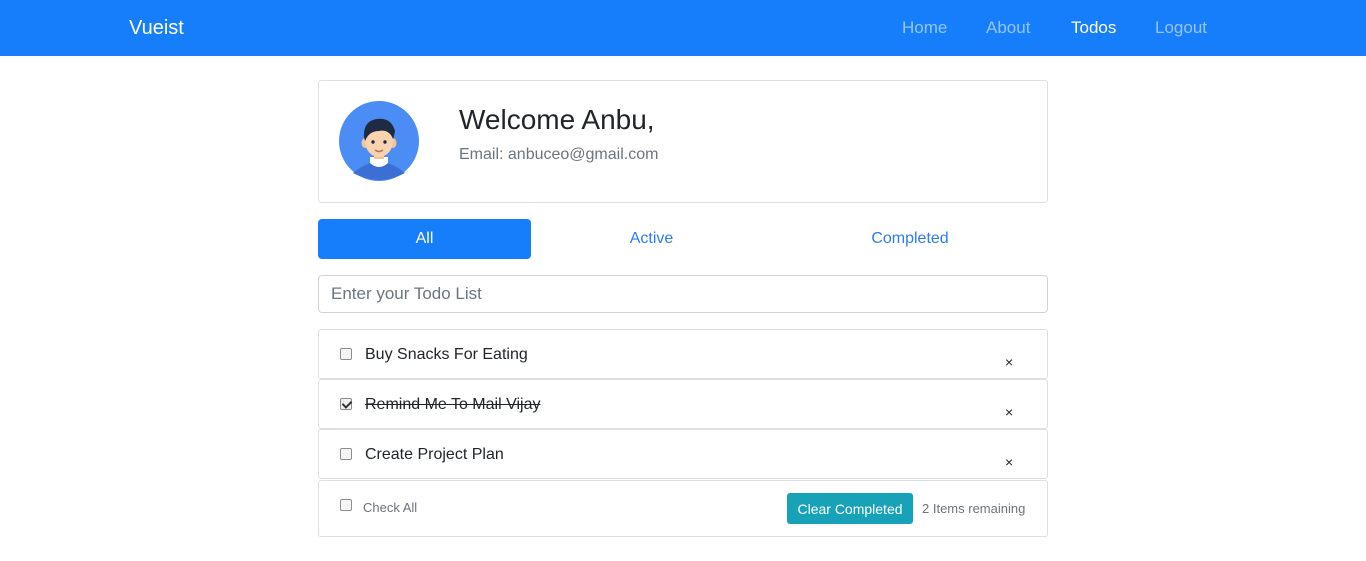 This screenshot has width=1366, height=561. What do you see at coordinates (683, 354) in the screenshot?
I see `todo-item: Buy Snacks For Eating ×` at bounding box center [683, 354].